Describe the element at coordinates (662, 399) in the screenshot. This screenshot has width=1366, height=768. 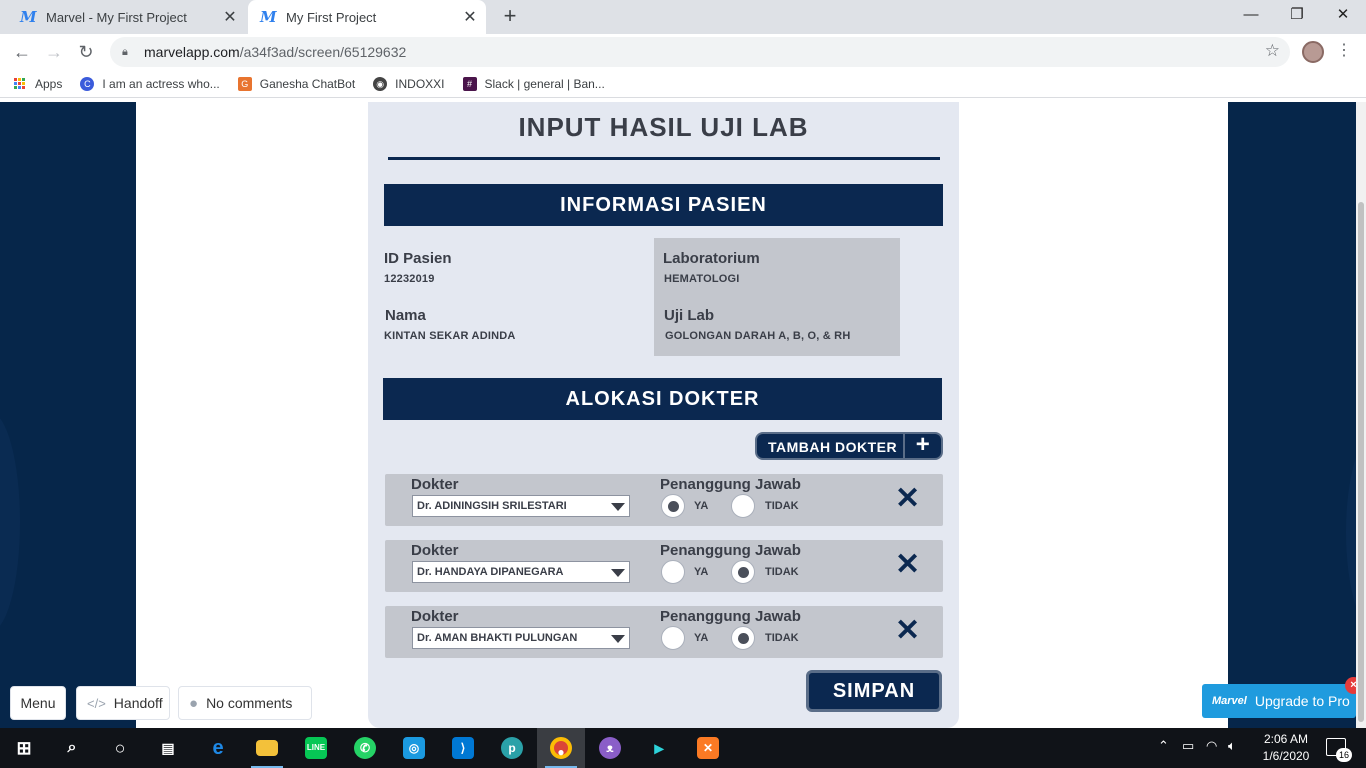
I see `doctor-section-header: ALOKASI DOKTER` at that location.